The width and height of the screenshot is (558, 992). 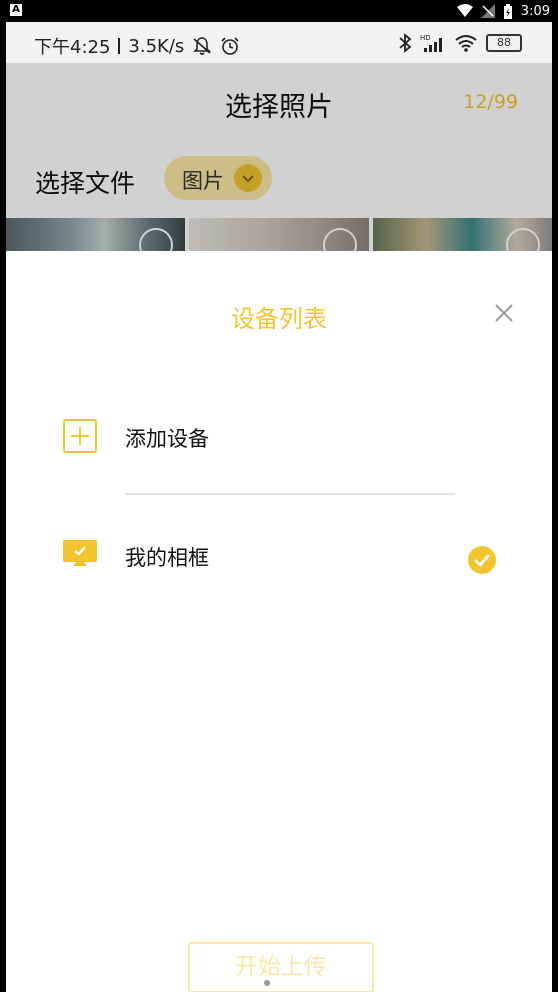 I want to click on phone-status-left: 下午4:25 3.5K/s, so click(x=137, y=46).